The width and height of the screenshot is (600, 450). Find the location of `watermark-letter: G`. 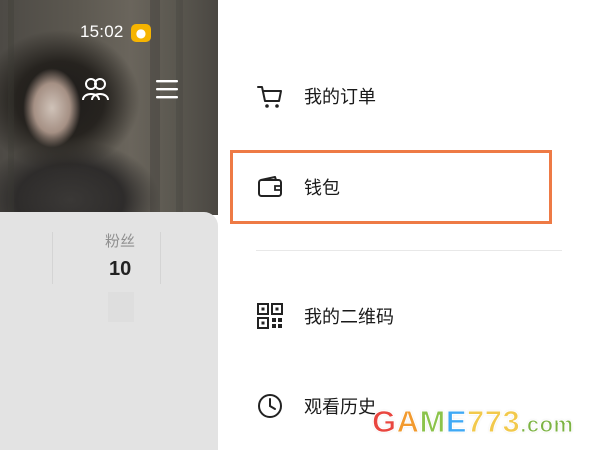

watermark-letter: G is located at coordinates (384, 422).